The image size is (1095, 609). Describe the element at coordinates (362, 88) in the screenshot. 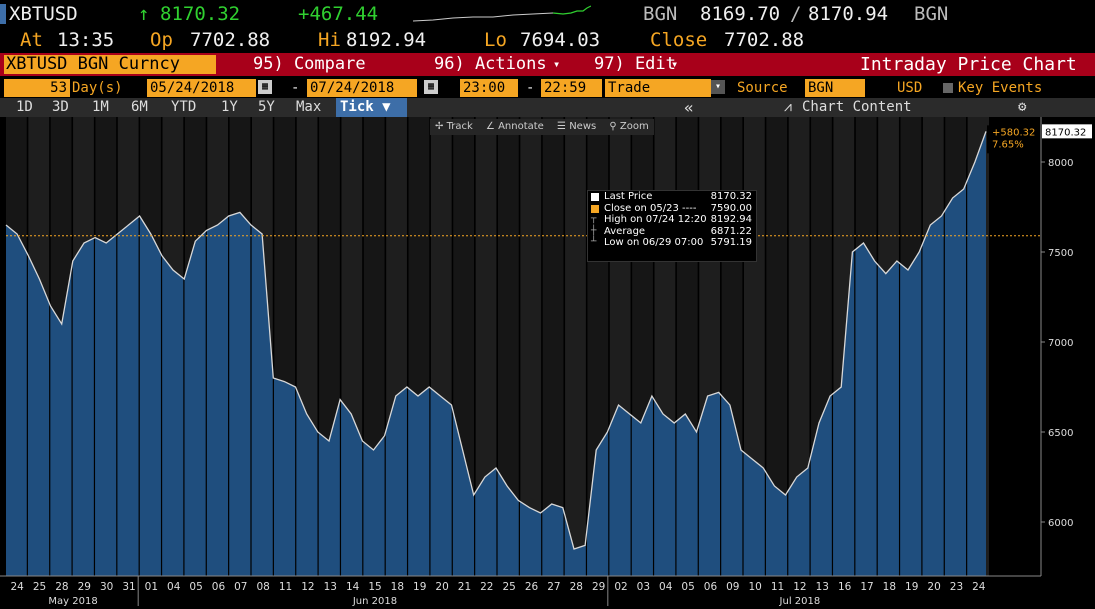

I see `end-date-input: 07/24/2018` at that location.